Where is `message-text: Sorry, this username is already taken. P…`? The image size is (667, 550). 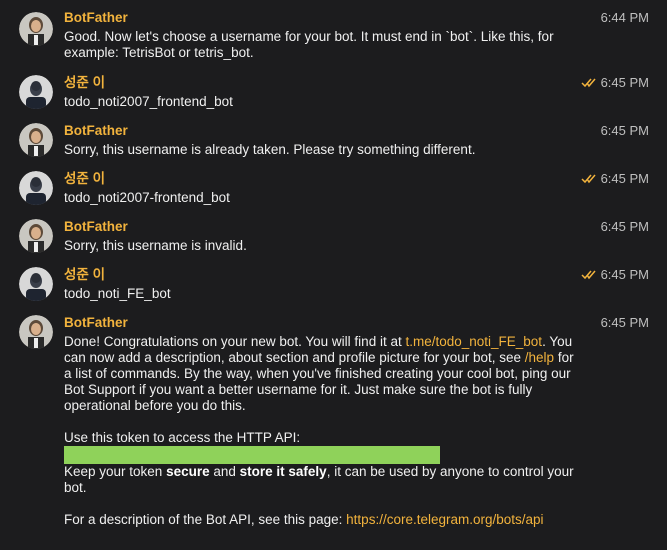
message-text: Sorry, this username is already taken. P… is located at coordinates (270, 149).